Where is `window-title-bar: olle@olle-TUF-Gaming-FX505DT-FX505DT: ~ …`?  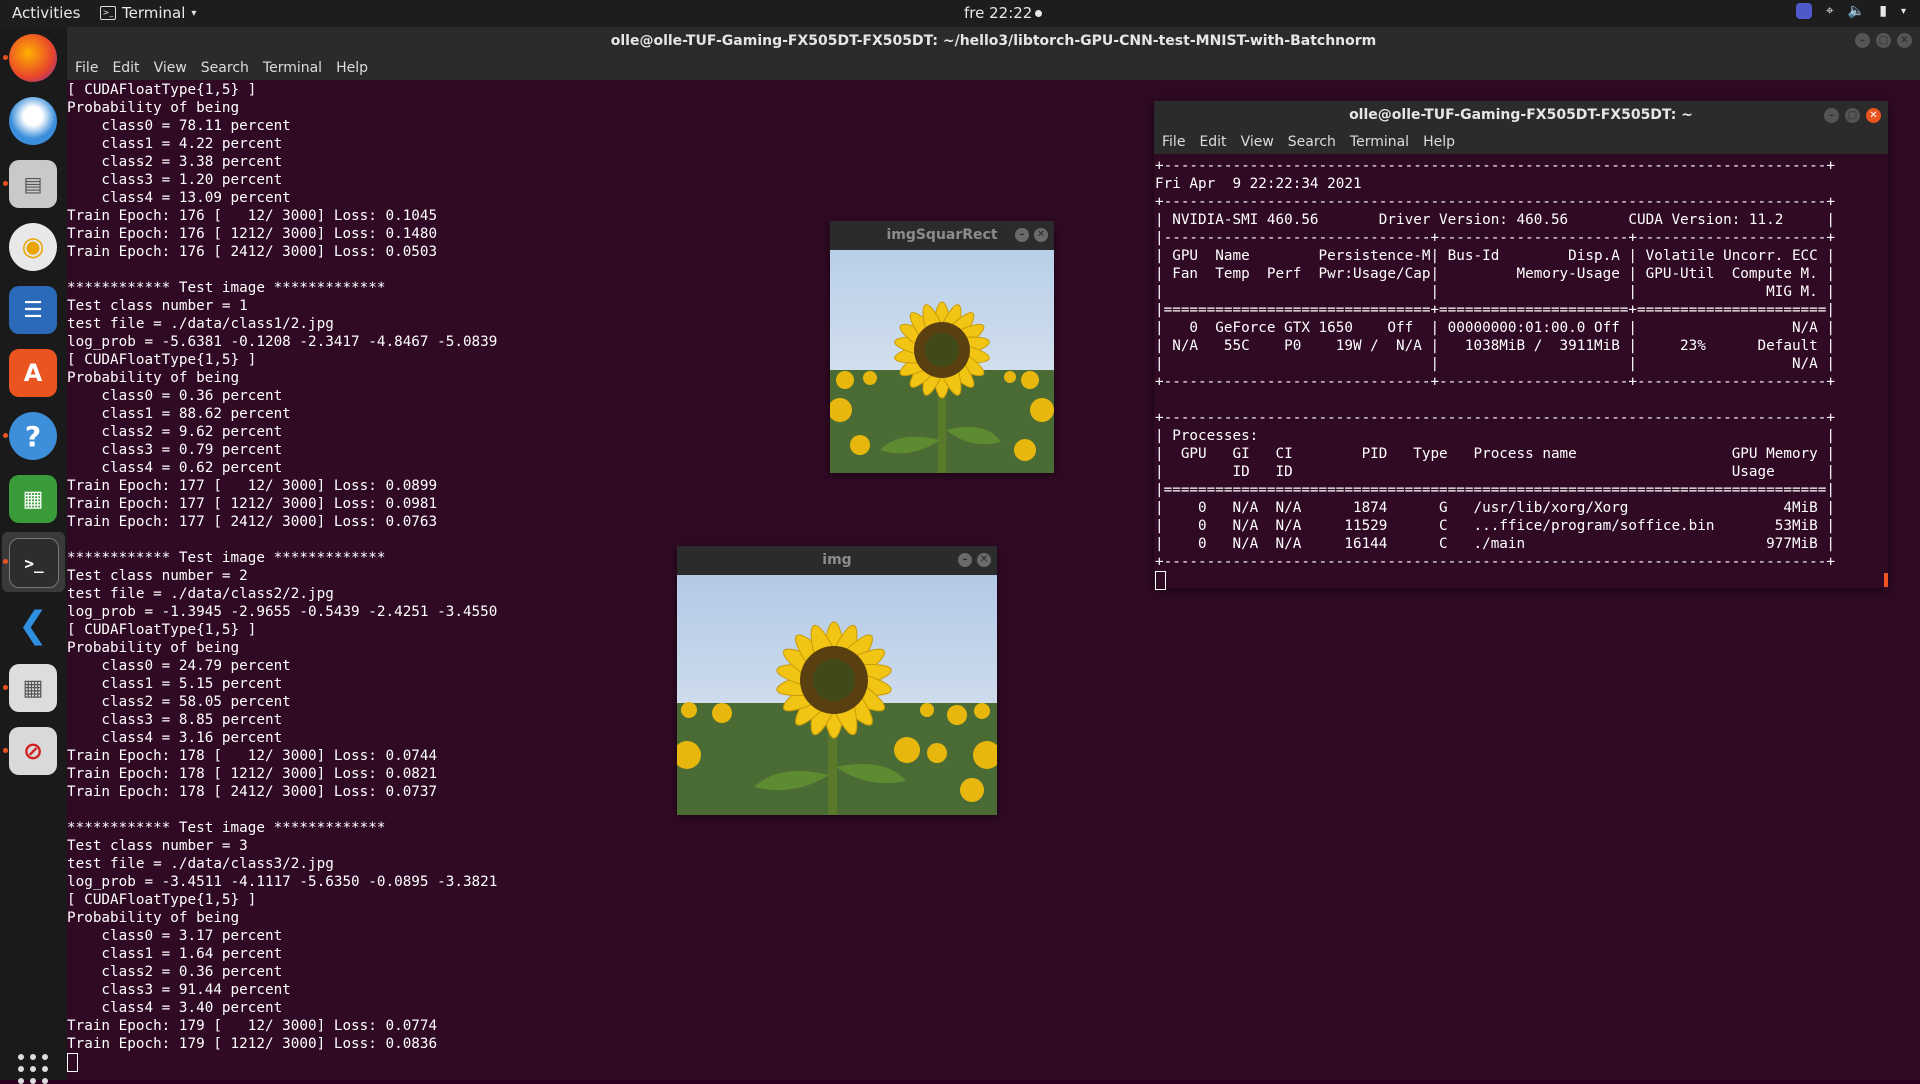
window-title-bar: olle@olle-TUF-Gaming-FX505DT-FX505DT: ~ … is located at coordinates (1521, 115).